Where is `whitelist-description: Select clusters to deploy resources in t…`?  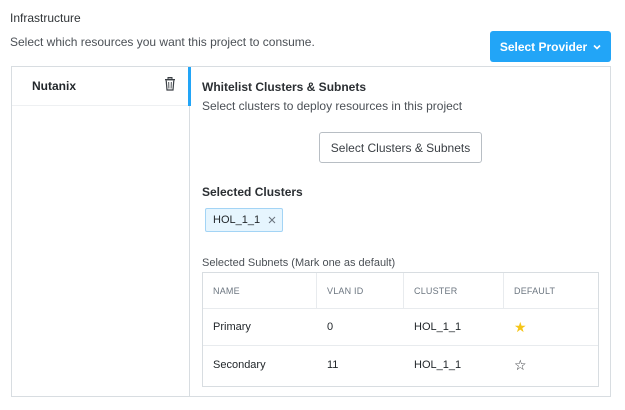
whitelist-description: Select clusters to deploy resources in t… is located at coordinates (332, 106).